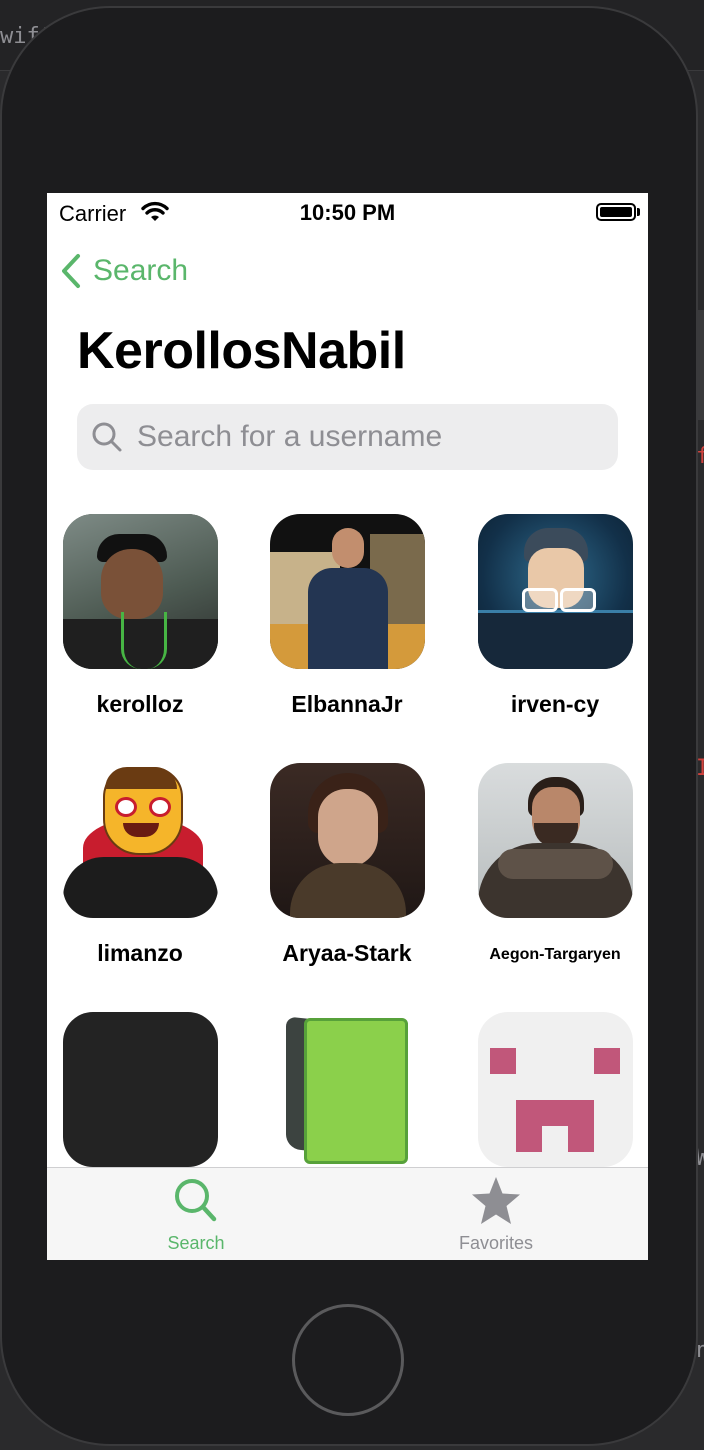 The height and width of the screenshot is (1450, 704). What do you see at coordinates (555, 954) in the screenshot?
I see `follower-username: Aegon-Targaryen` at bounding box center [555, 954].